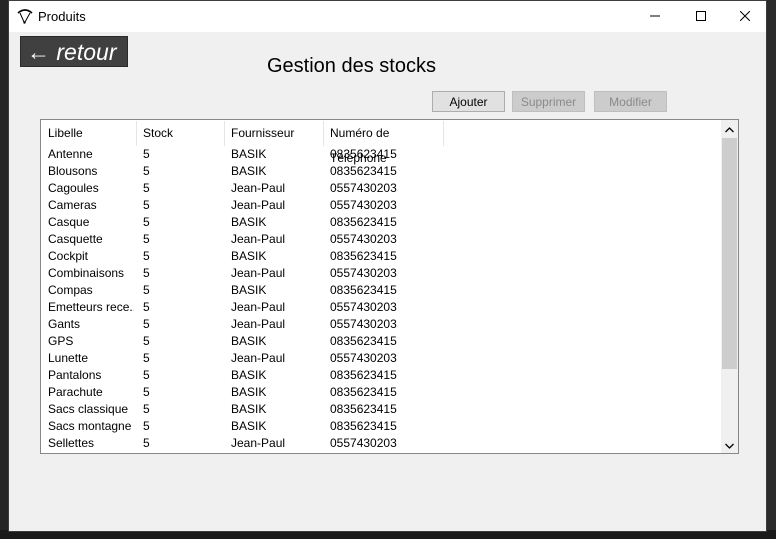  Describe the element at coordinates (73, 171) in the screenshot. I see `item-libelle: Blousons` at that location.